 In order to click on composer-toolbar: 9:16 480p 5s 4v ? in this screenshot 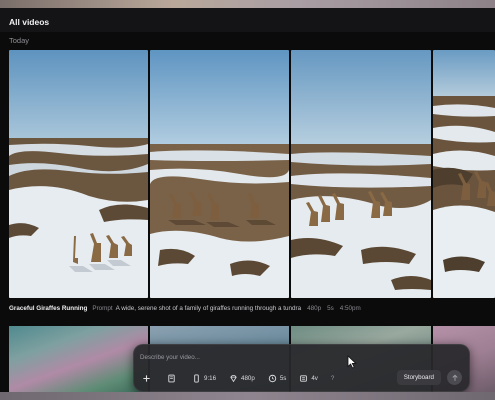, I will do `click(241, 378)`.